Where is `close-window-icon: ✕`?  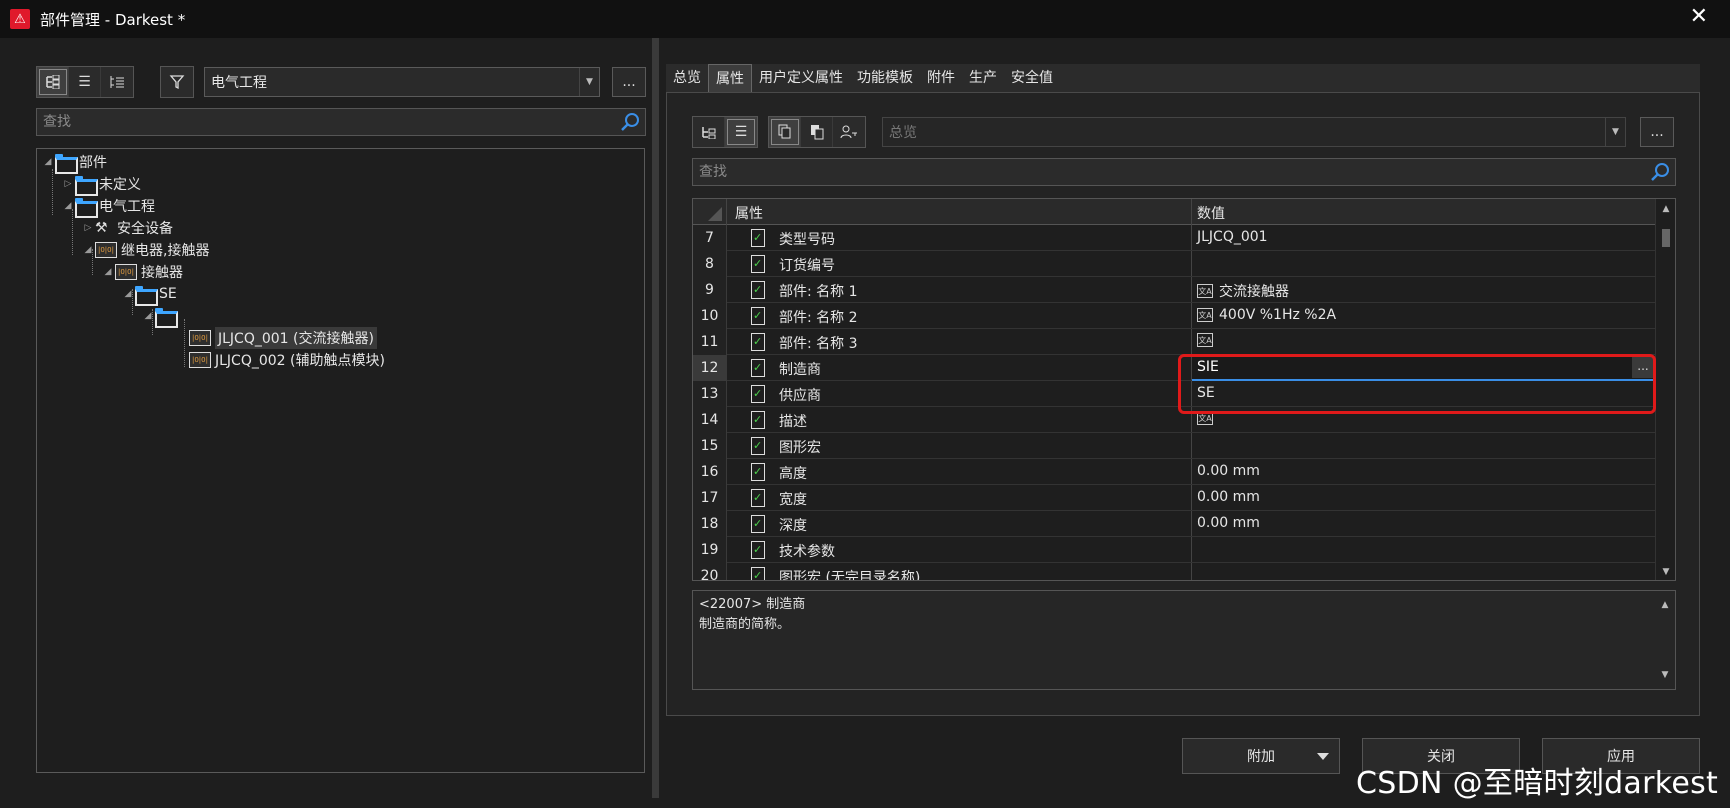 close-window-icon: ✕ is located at coordinates (1699, 16).